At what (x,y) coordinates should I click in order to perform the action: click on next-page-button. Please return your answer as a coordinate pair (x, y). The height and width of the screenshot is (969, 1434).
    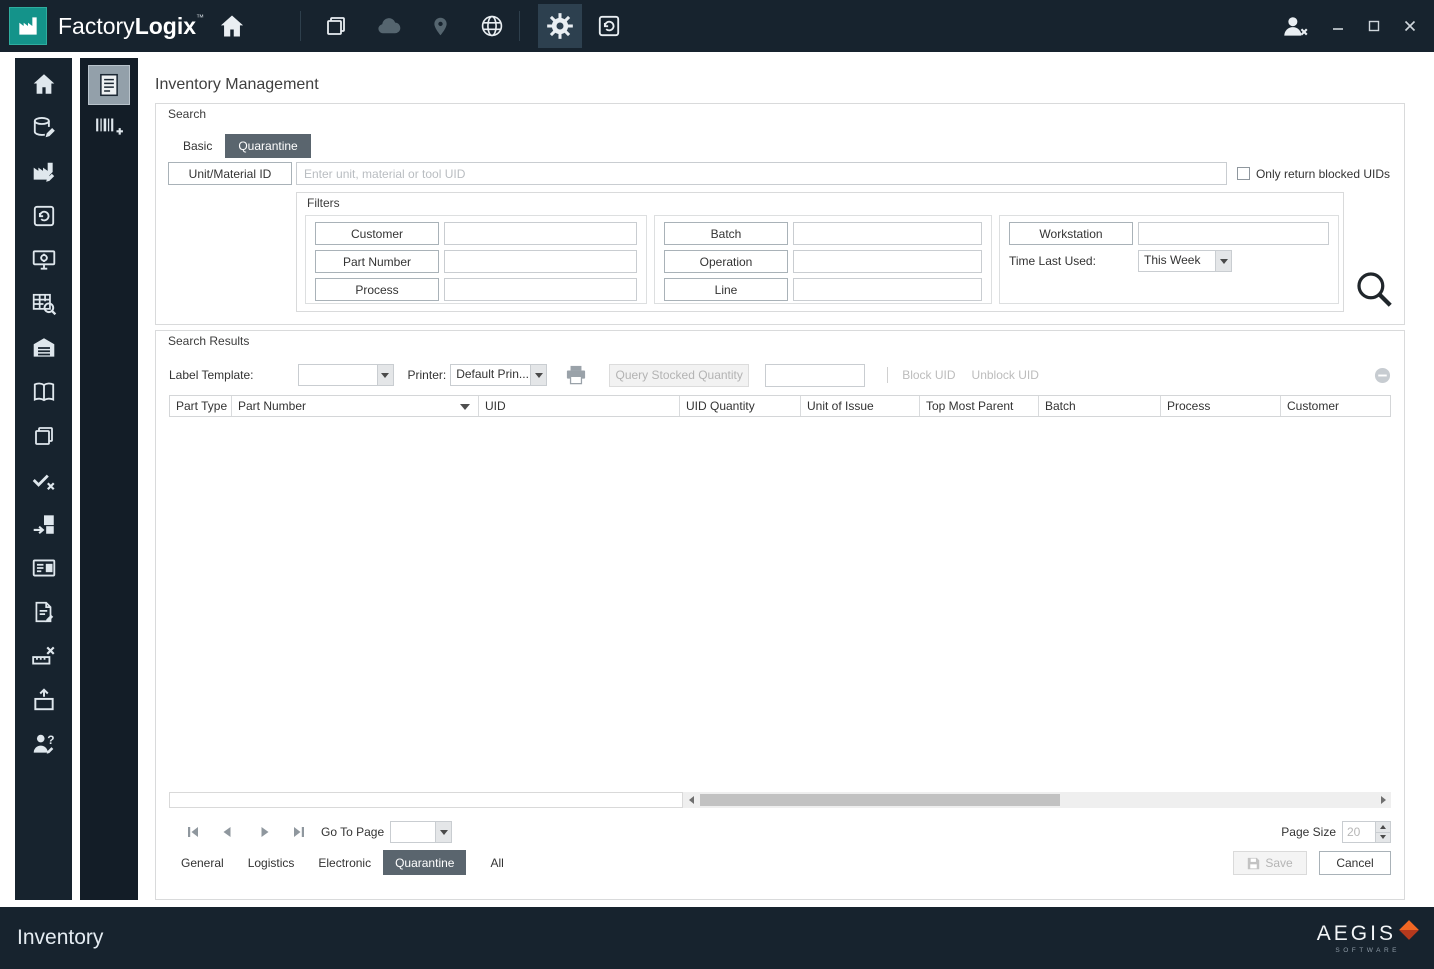
    Looking at the image, I should click on (265, 832).